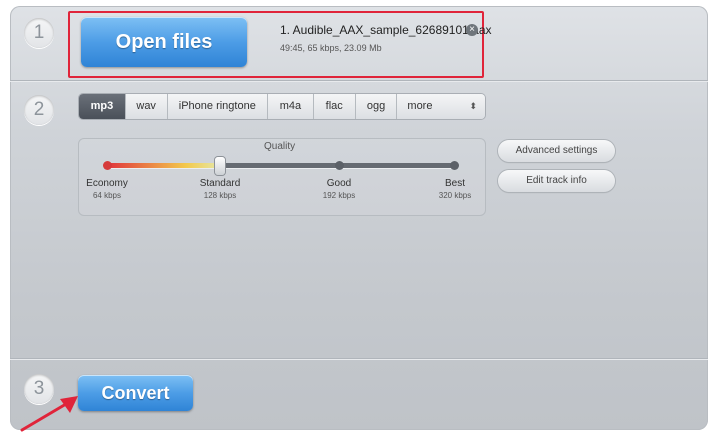  I want to click on level-best-bitrate: 320 kbps, so click(455, 195).